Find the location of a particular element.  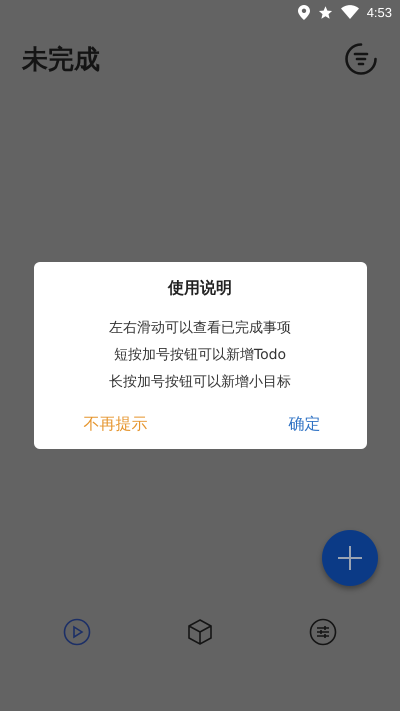

dialog-text: 短按加号按钮可以新增Todo is located at coordinates (200, 355).